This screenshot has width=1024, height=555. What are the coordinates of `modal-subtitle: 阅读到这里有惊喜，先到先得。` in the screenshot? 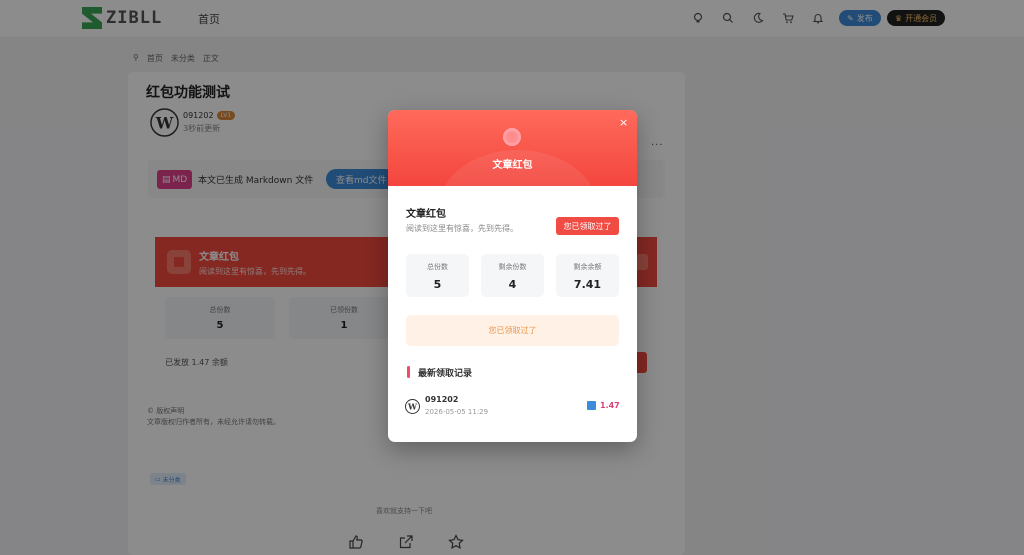 It's located at (462, 228).